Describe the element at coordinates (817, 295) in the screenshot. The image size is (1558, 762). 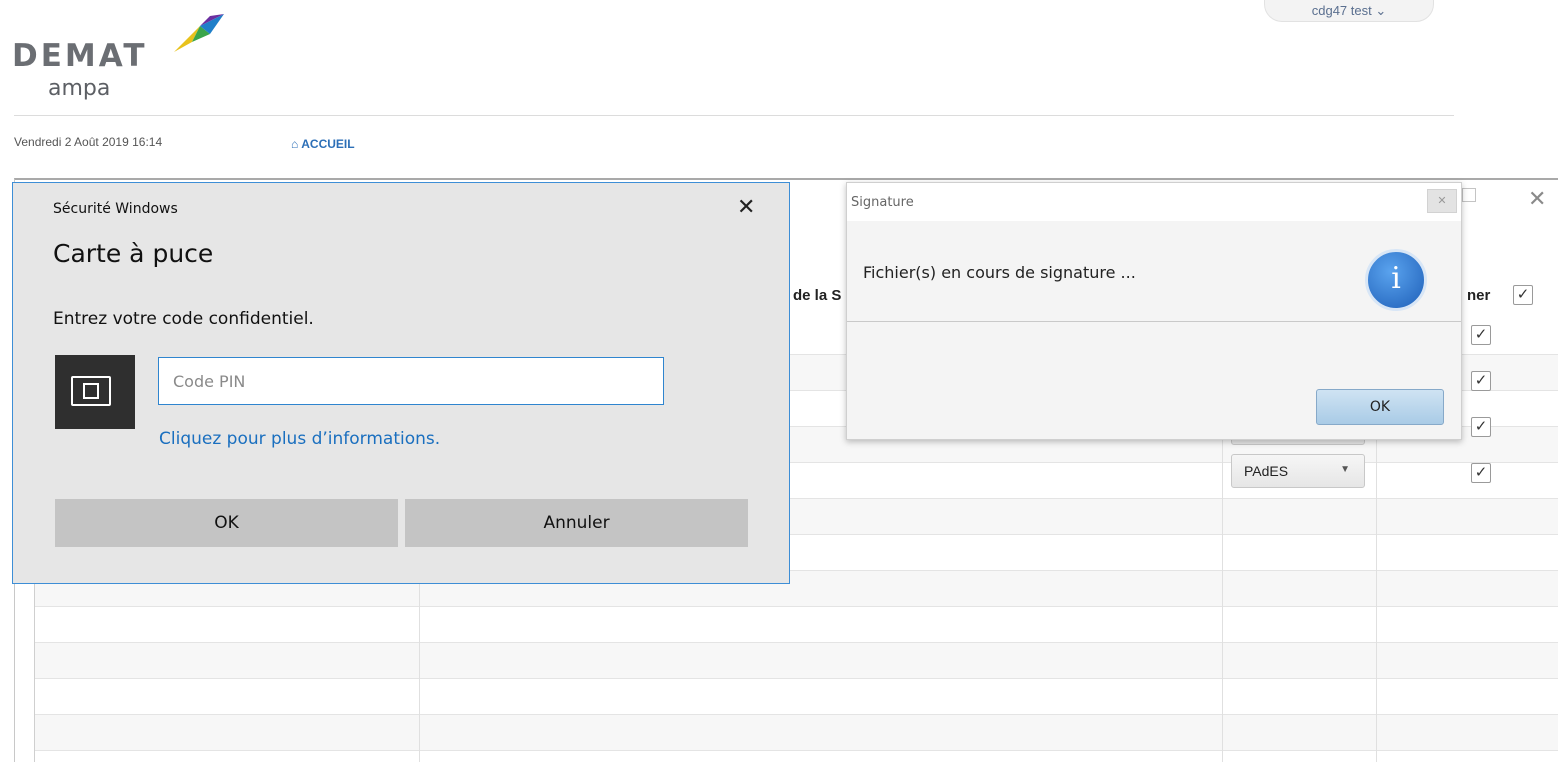
I see `column-header-name: de la S` at that location.